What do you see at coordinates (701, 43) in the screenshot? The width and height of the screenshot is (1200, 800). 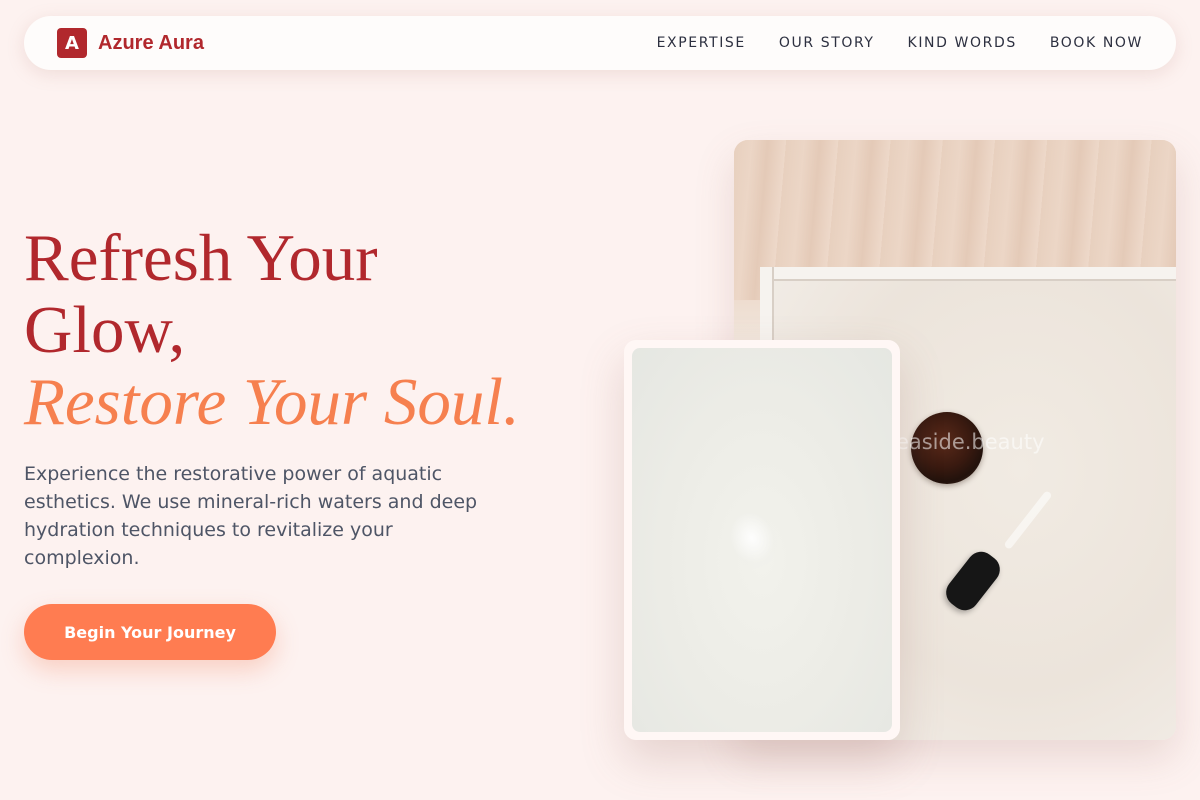 I see `nav-link-expertise: EXPERTISE` at bounding box center [701, 43].